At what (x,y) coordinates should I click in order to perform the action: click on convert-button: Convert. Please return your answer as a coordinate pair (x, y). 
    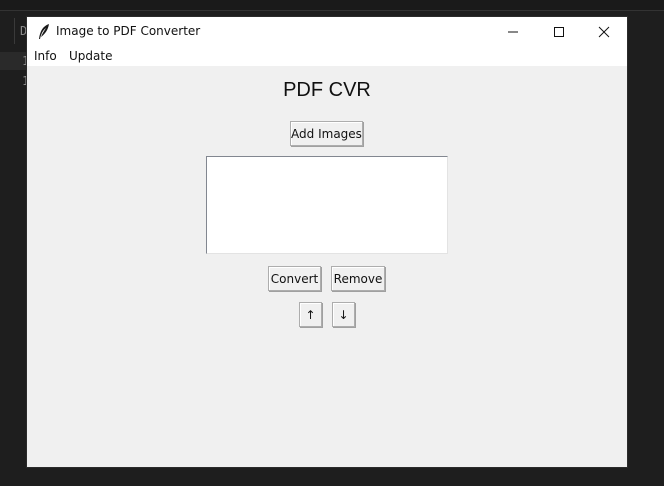
    Looking at the image, I should click on (294, 278).